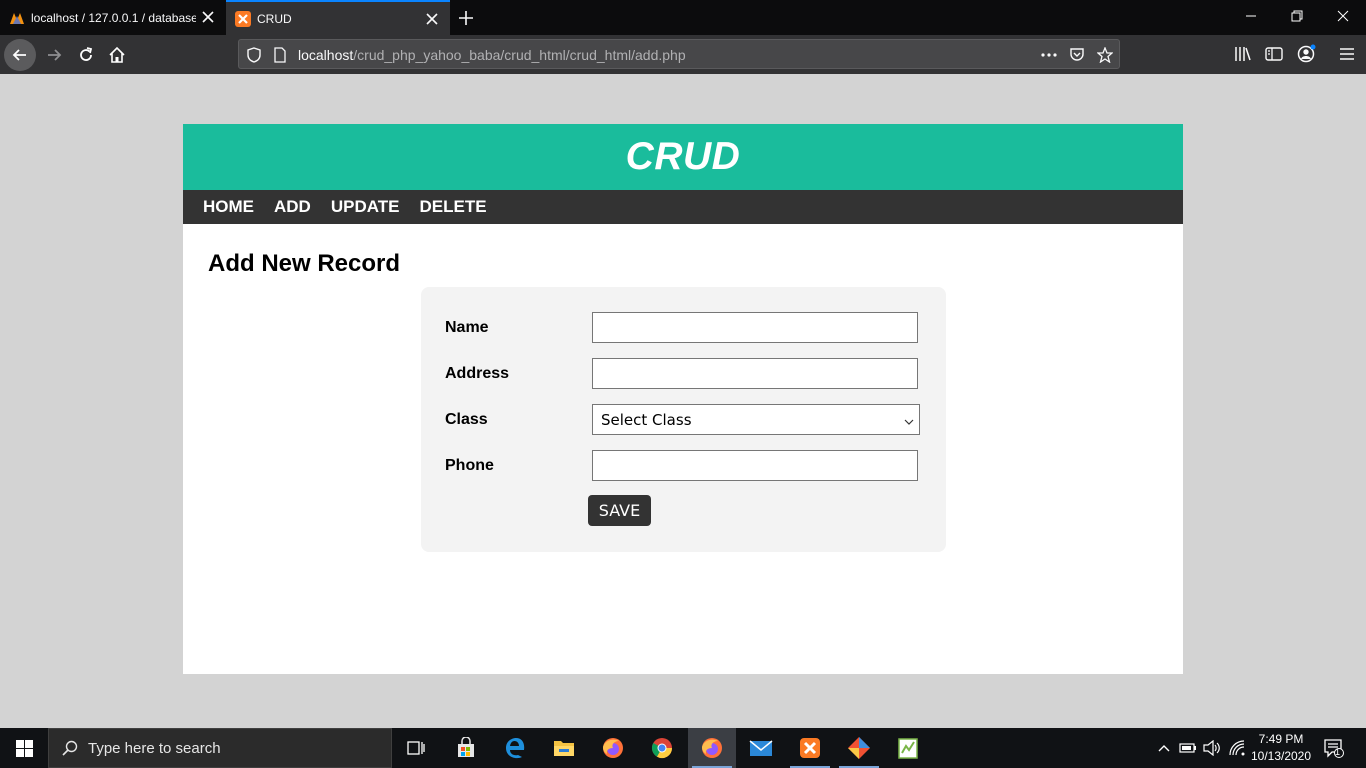 This screenshot has height=768, width=1366. I want to click on close-window-icon, so click(1343, 16).